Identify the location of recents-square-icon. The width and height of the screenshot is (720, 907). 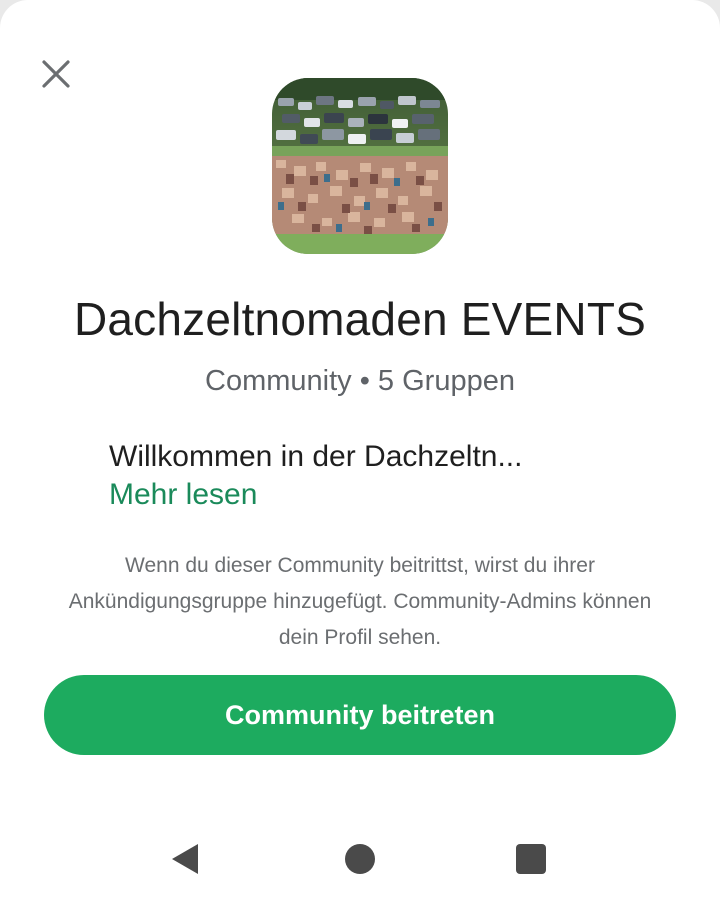
(531, 859).